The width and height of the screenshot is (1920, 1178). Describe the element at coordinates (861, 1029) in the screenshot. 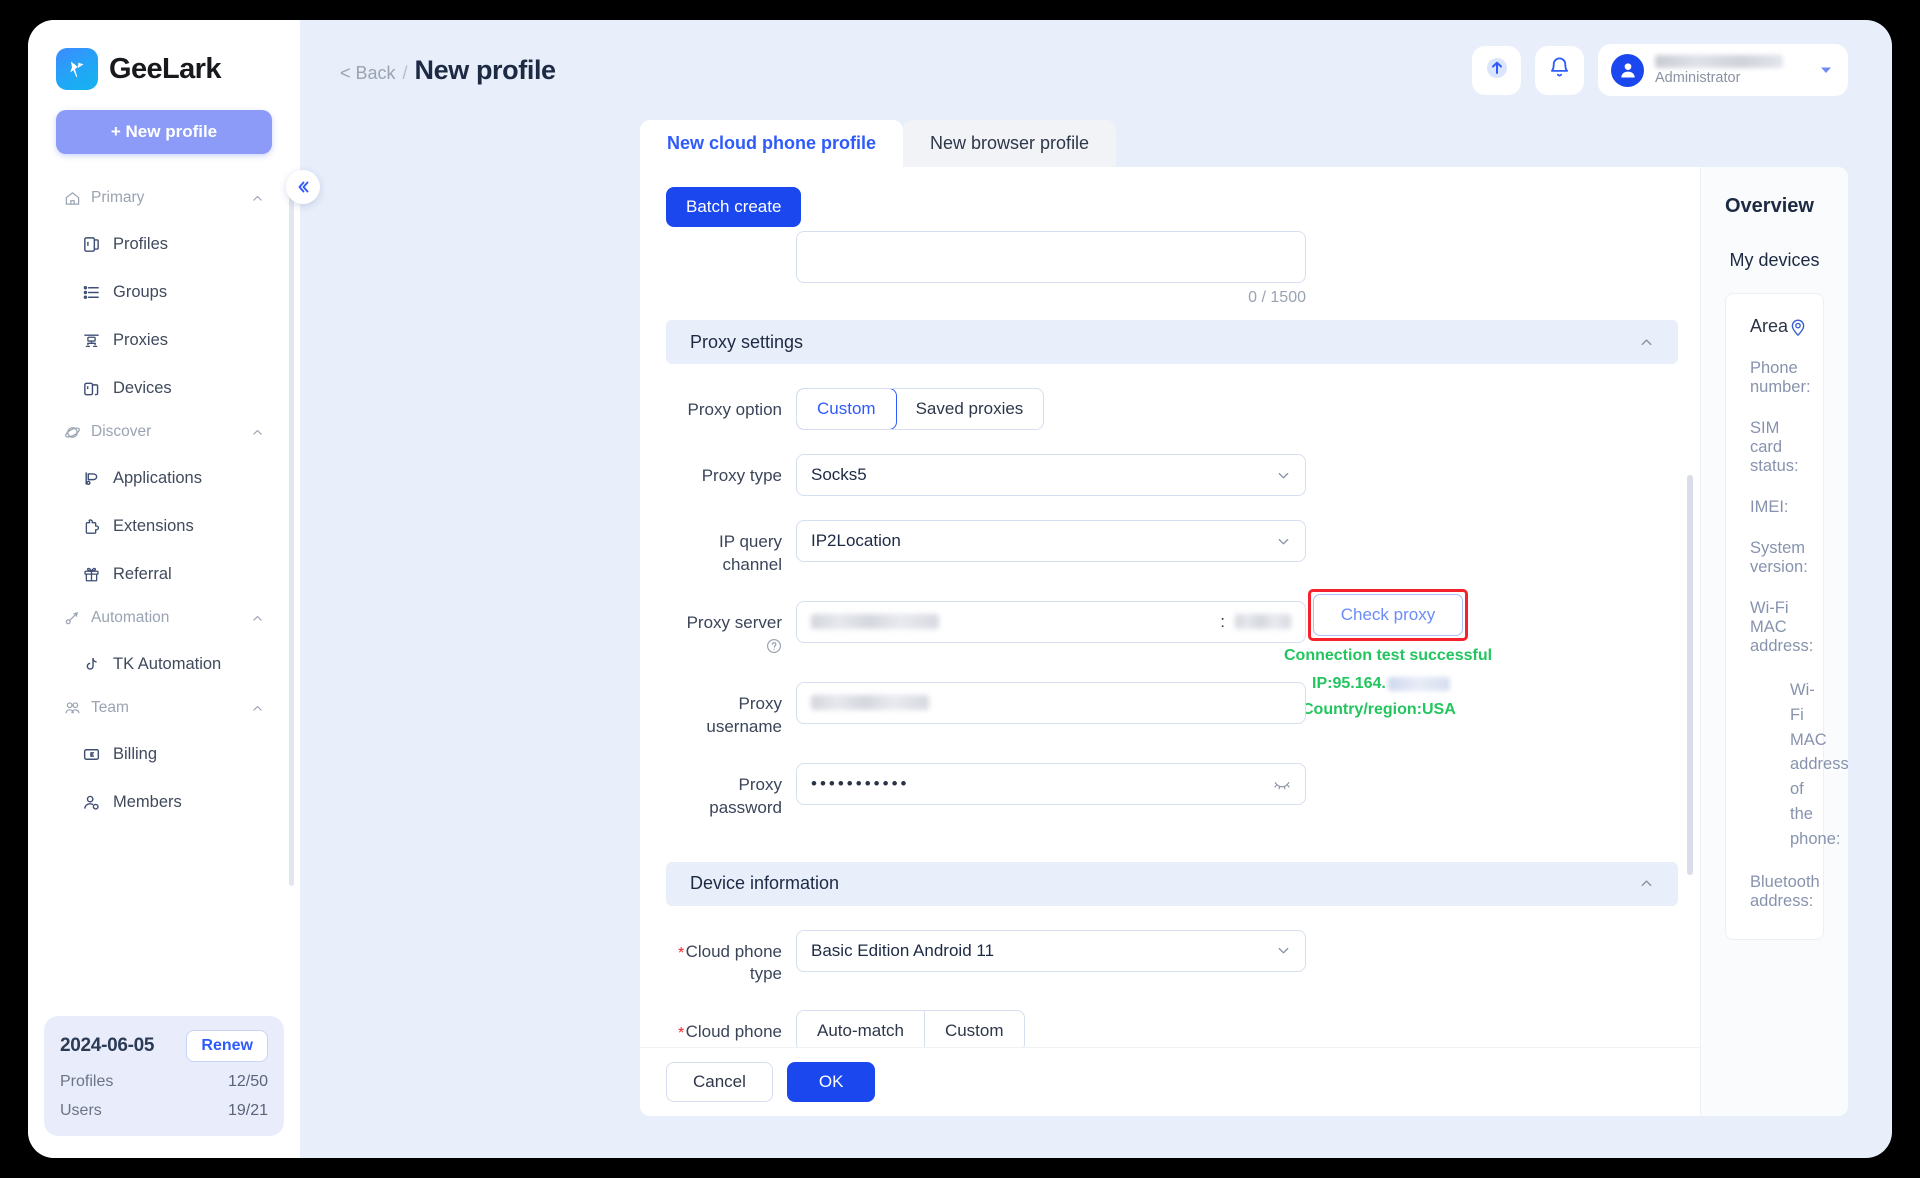

I see `cloud-phone-area-auto-match: Auto-match` at that location.